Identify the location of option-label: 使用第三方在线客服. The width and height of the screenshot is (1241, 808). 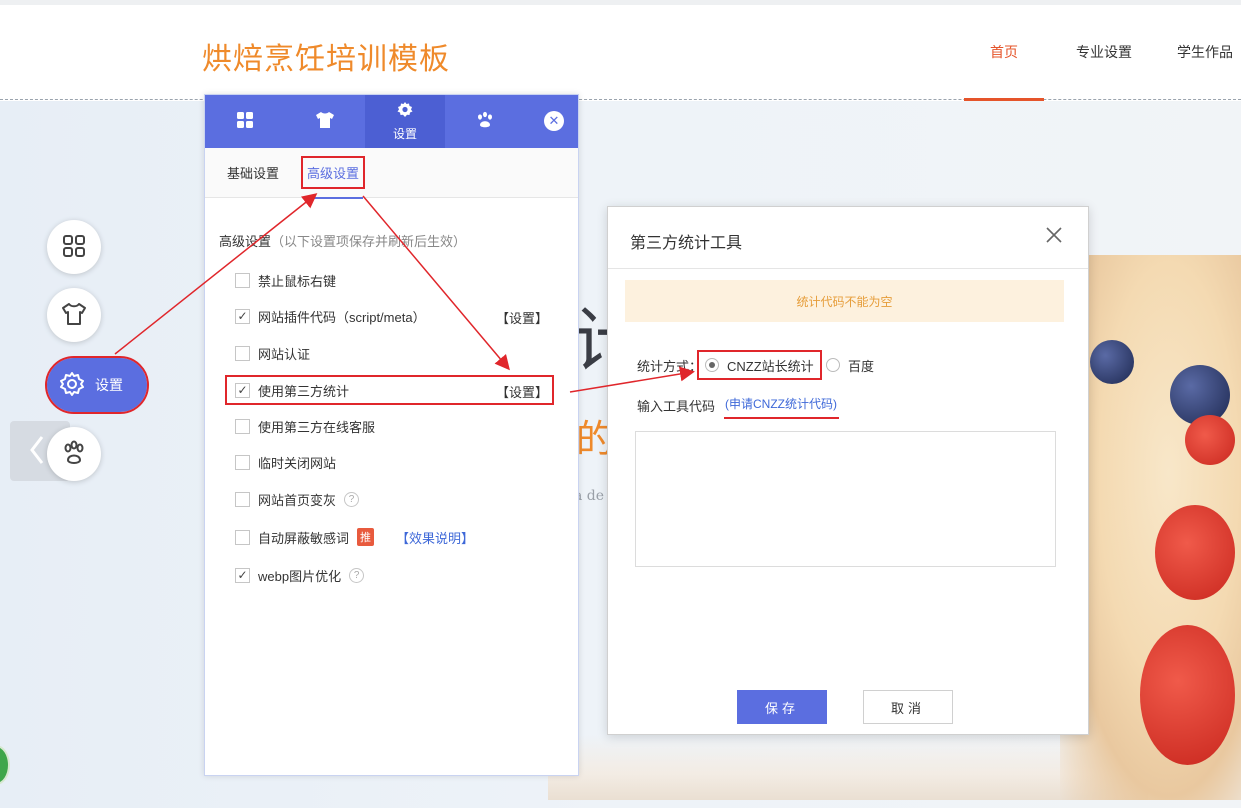
(317, 427).